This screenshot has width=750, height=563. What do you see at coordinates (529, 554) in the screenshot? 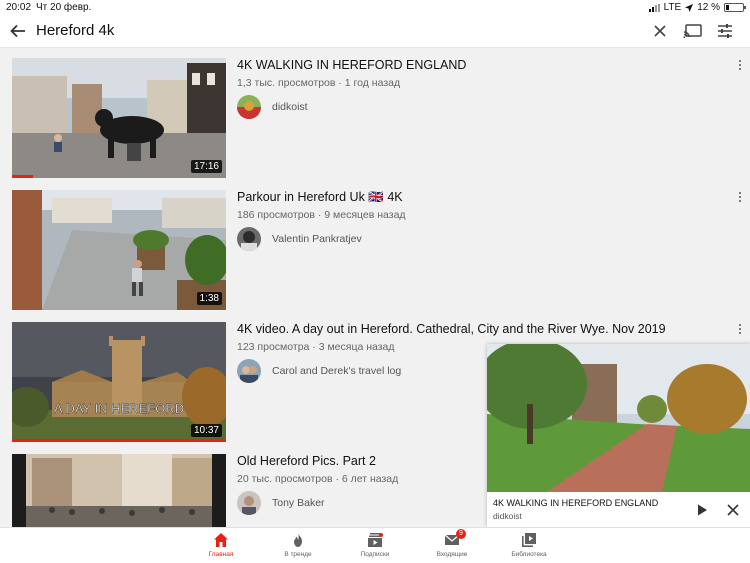
I see `nav-label: Библиотека` at bounding box center [529, 554].